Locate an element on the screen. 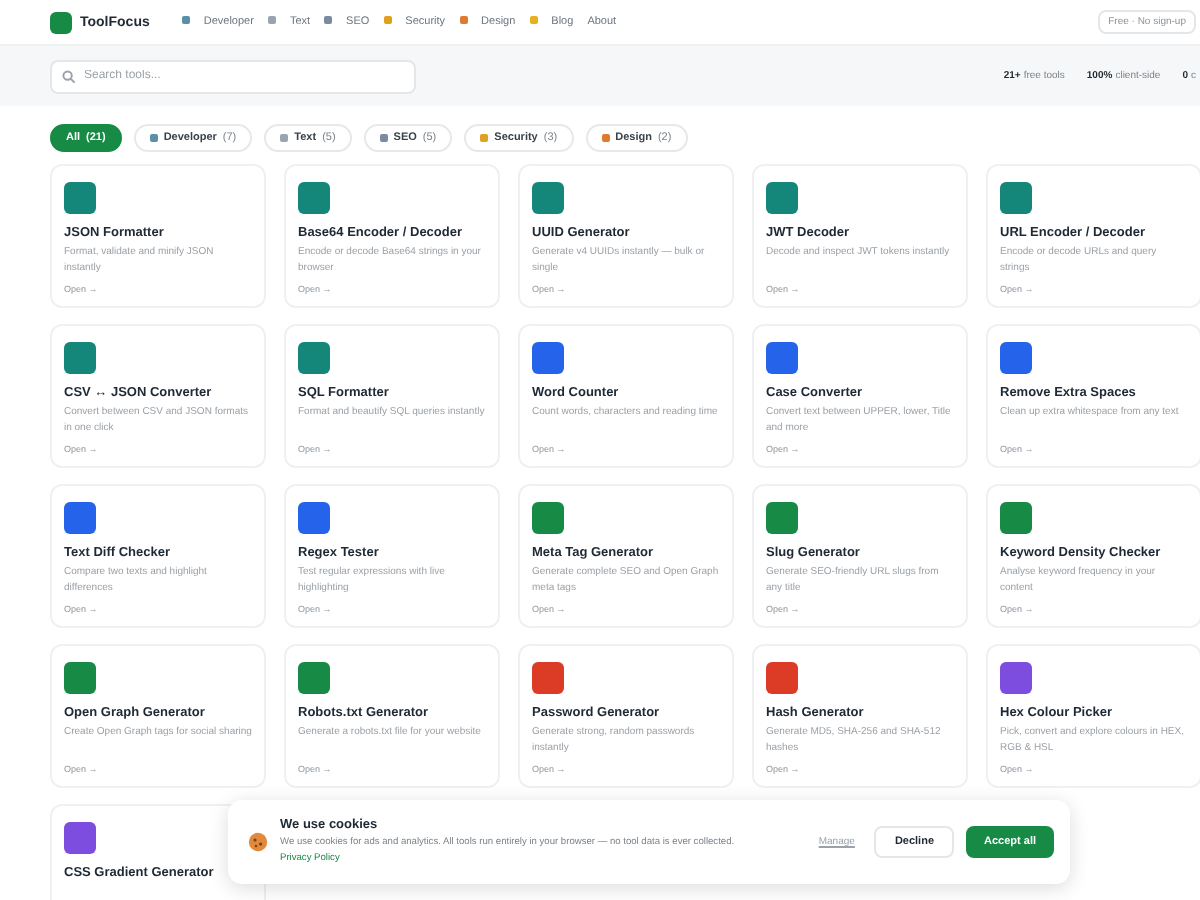  logo-icon is located at coordinates (61, 22).